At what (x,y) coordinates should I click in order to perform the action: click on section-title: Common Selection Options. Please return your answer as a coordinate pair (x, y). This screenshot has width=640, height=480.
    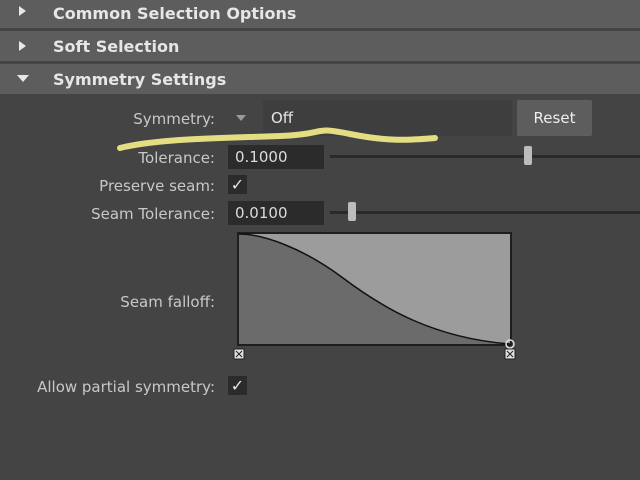
    Looking at the image, I should click on (175, 13).